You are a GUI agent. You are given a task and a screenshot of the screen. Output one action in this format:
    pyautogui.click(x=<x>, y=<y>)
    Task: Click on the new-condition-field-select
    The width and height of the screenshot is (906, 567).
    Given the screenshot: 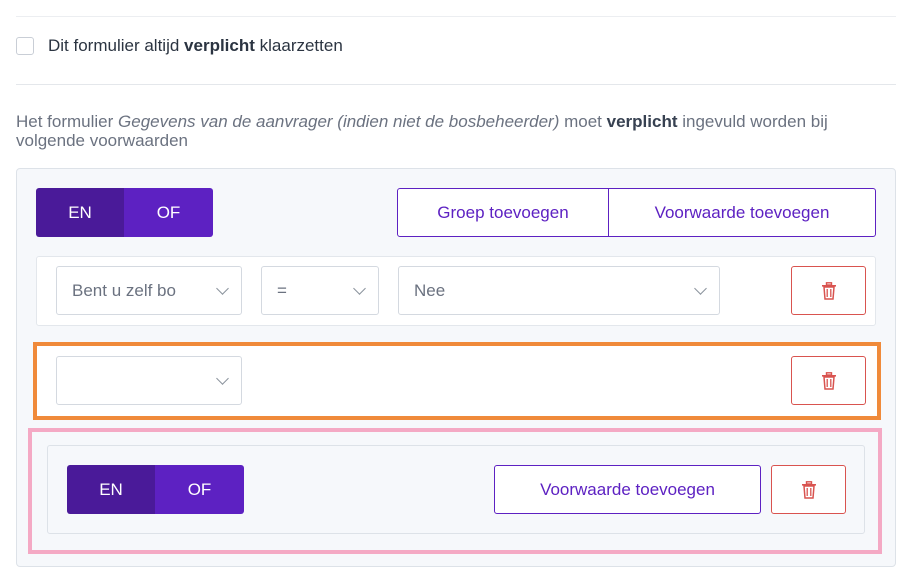 What is the action you would take?
    pyautogui.click(x=149, y=380)
    